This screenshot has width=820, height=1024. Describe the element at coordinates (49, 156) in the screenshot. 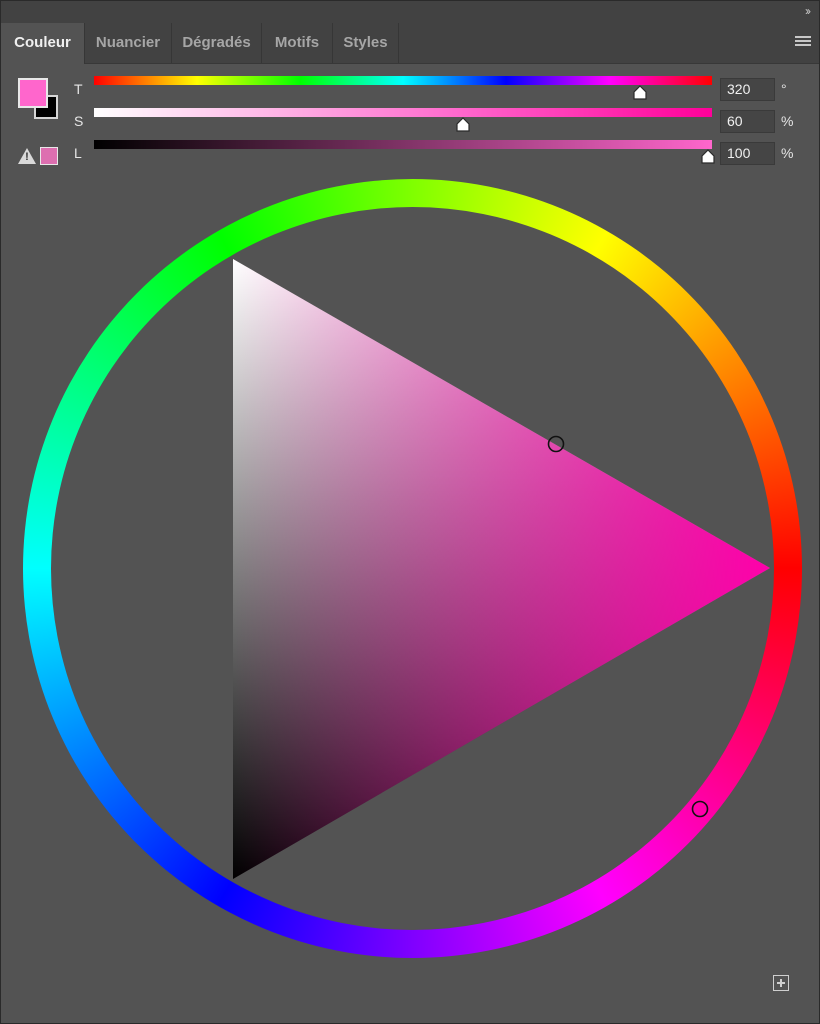

I see `gamut-correction-swatch` at that location.